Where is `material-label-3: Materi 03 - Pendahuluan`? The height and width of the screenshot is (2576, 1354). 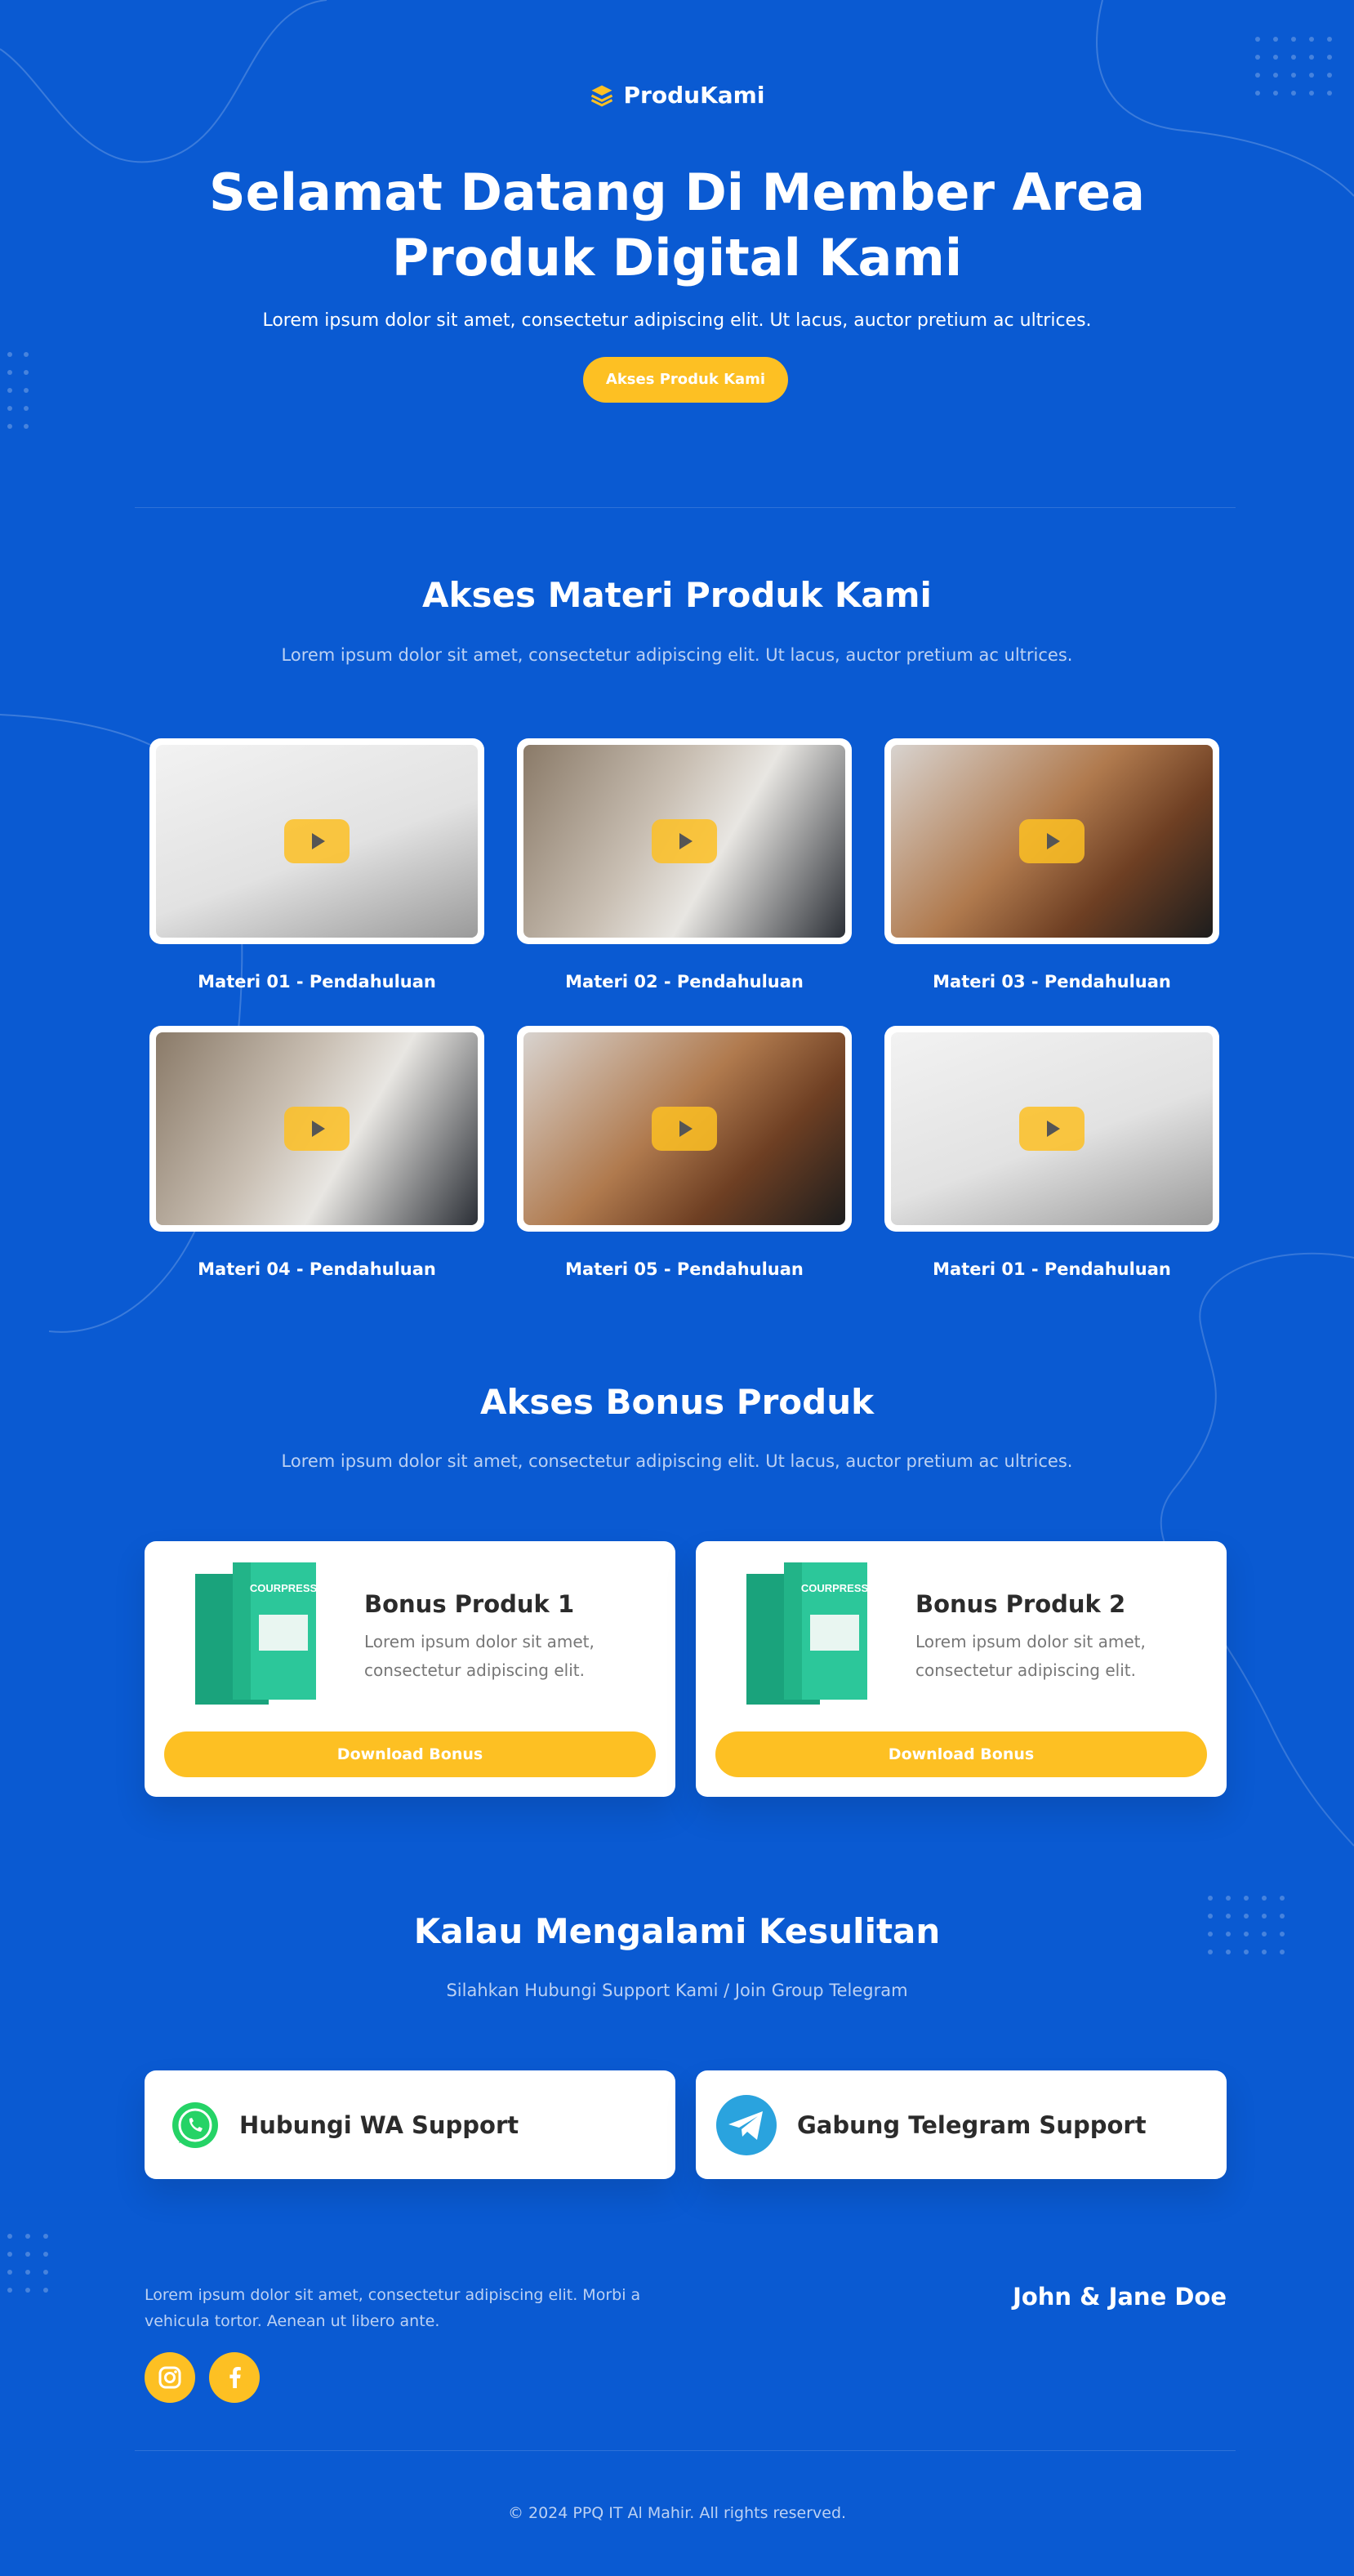 material-label-3: Materi 03 - Pendahuluan is located at coordinates (1051, 982).